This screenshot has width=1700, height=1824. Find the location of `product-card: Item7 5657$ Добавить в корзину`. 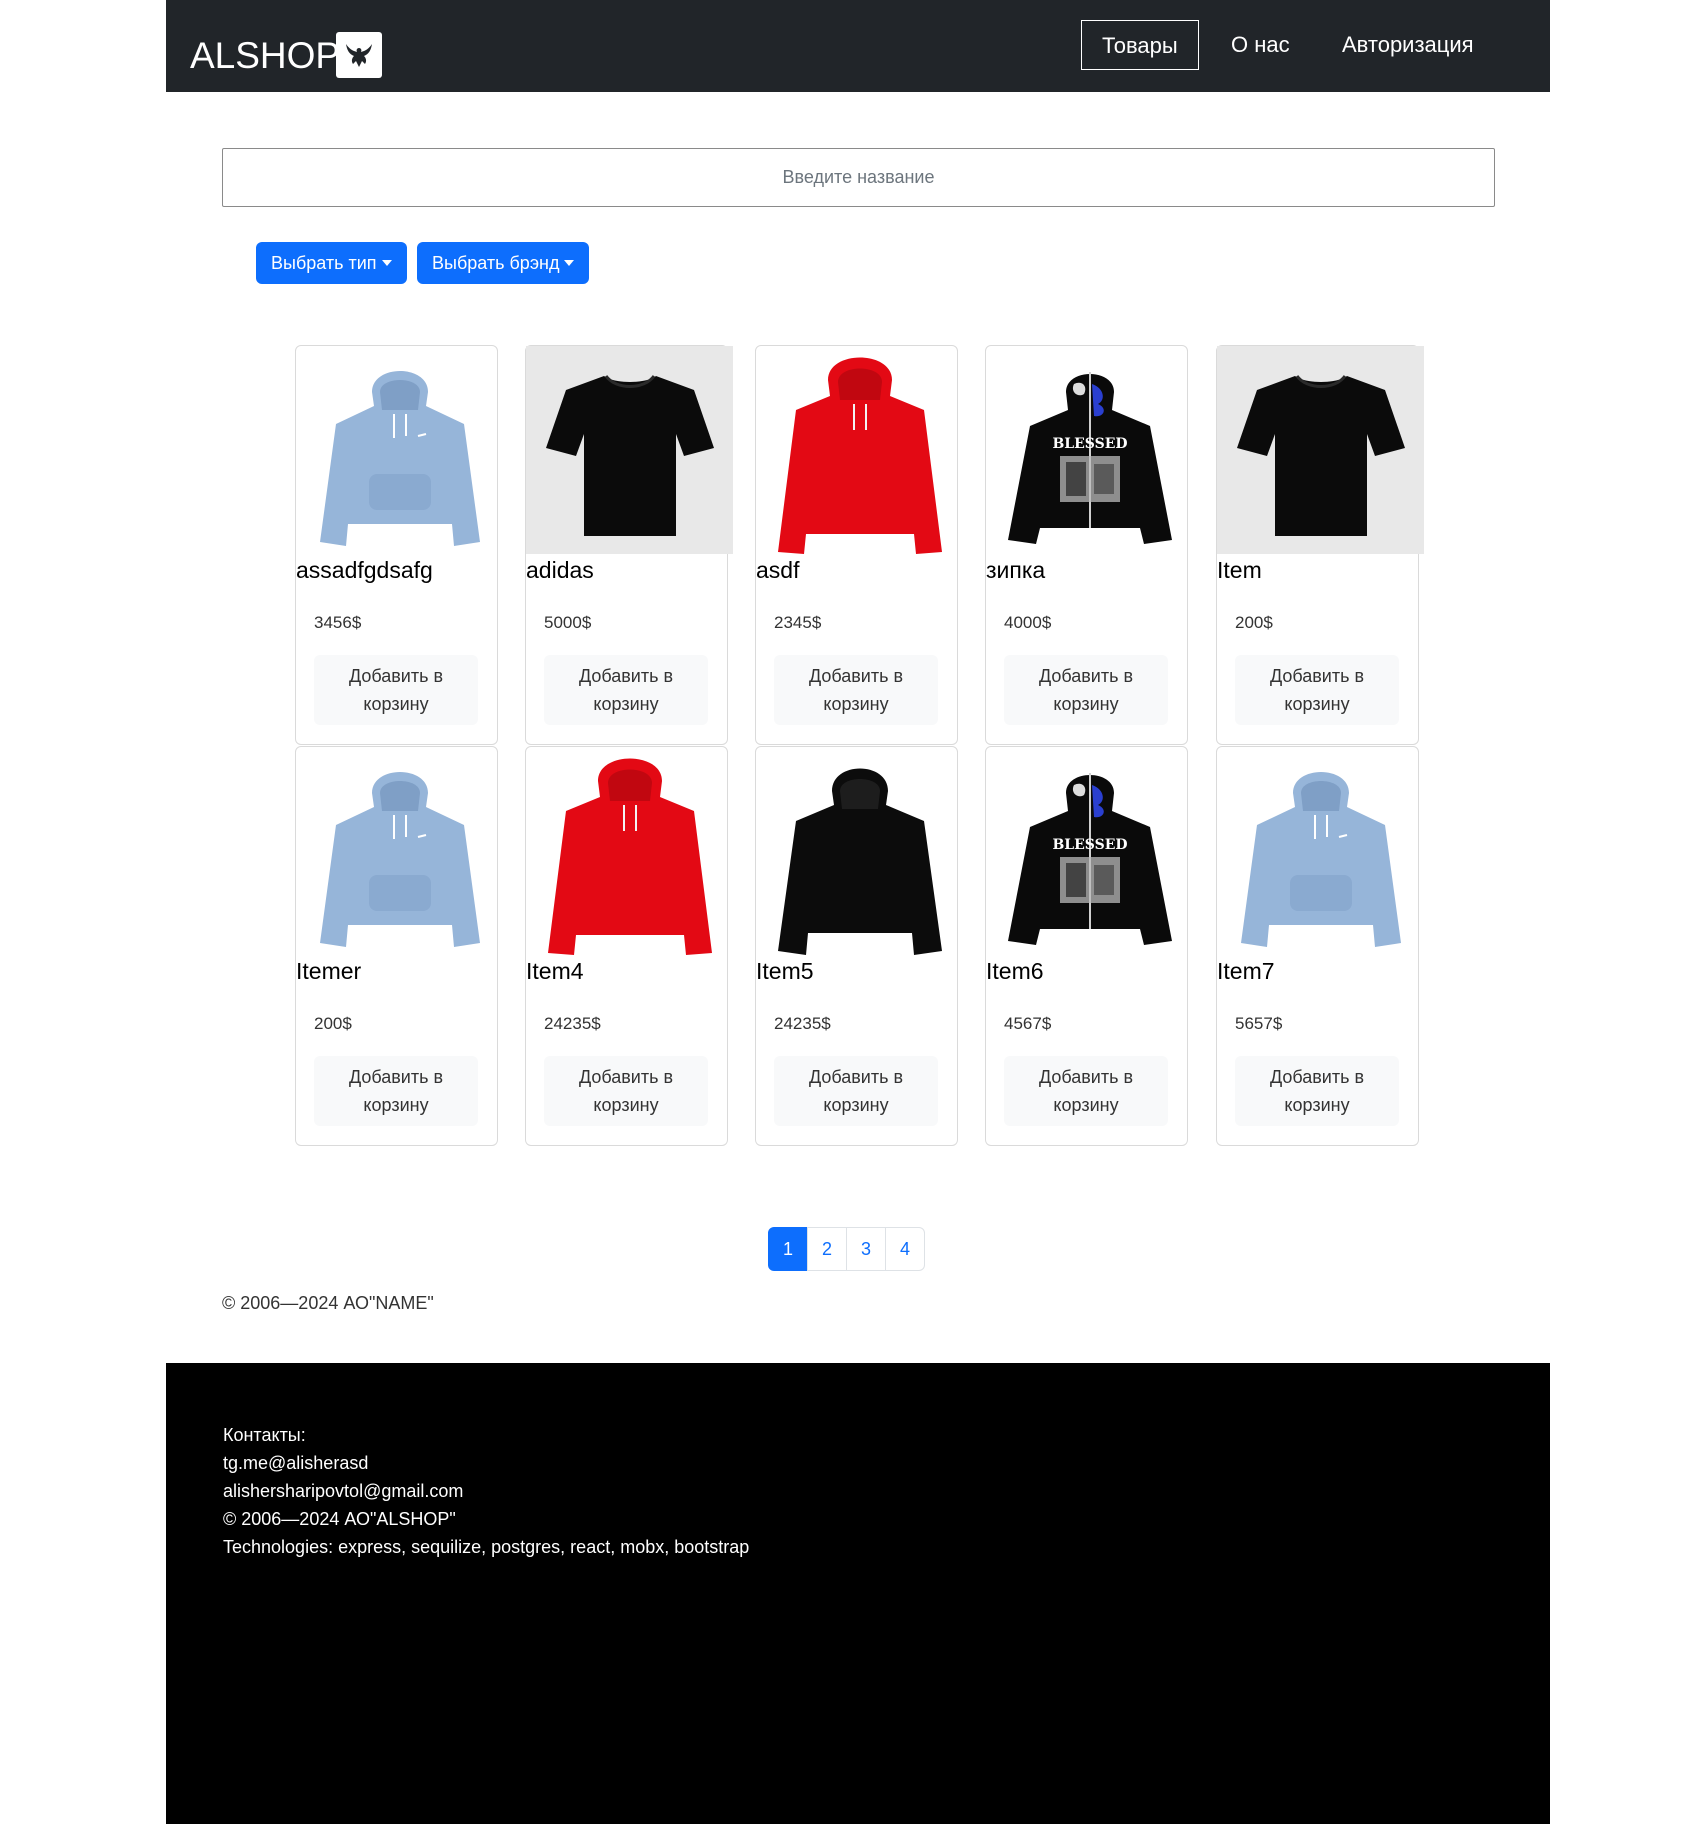

product-card: Item7 5657$ Добавить в корзину is located at coordinates (1317, 946).